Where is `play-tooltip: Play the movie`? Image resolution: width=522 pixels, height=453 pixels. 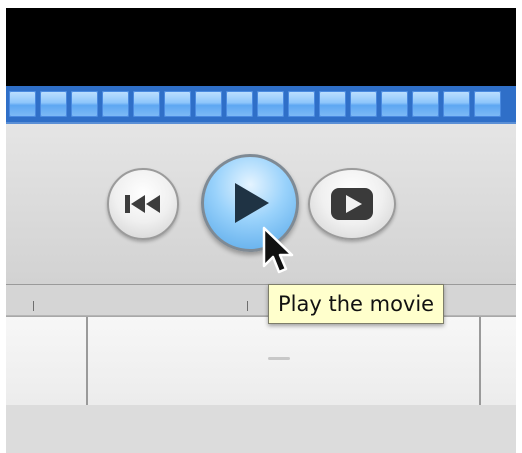
play-tooltip: Play the movie is located at coordinates (356, 304).